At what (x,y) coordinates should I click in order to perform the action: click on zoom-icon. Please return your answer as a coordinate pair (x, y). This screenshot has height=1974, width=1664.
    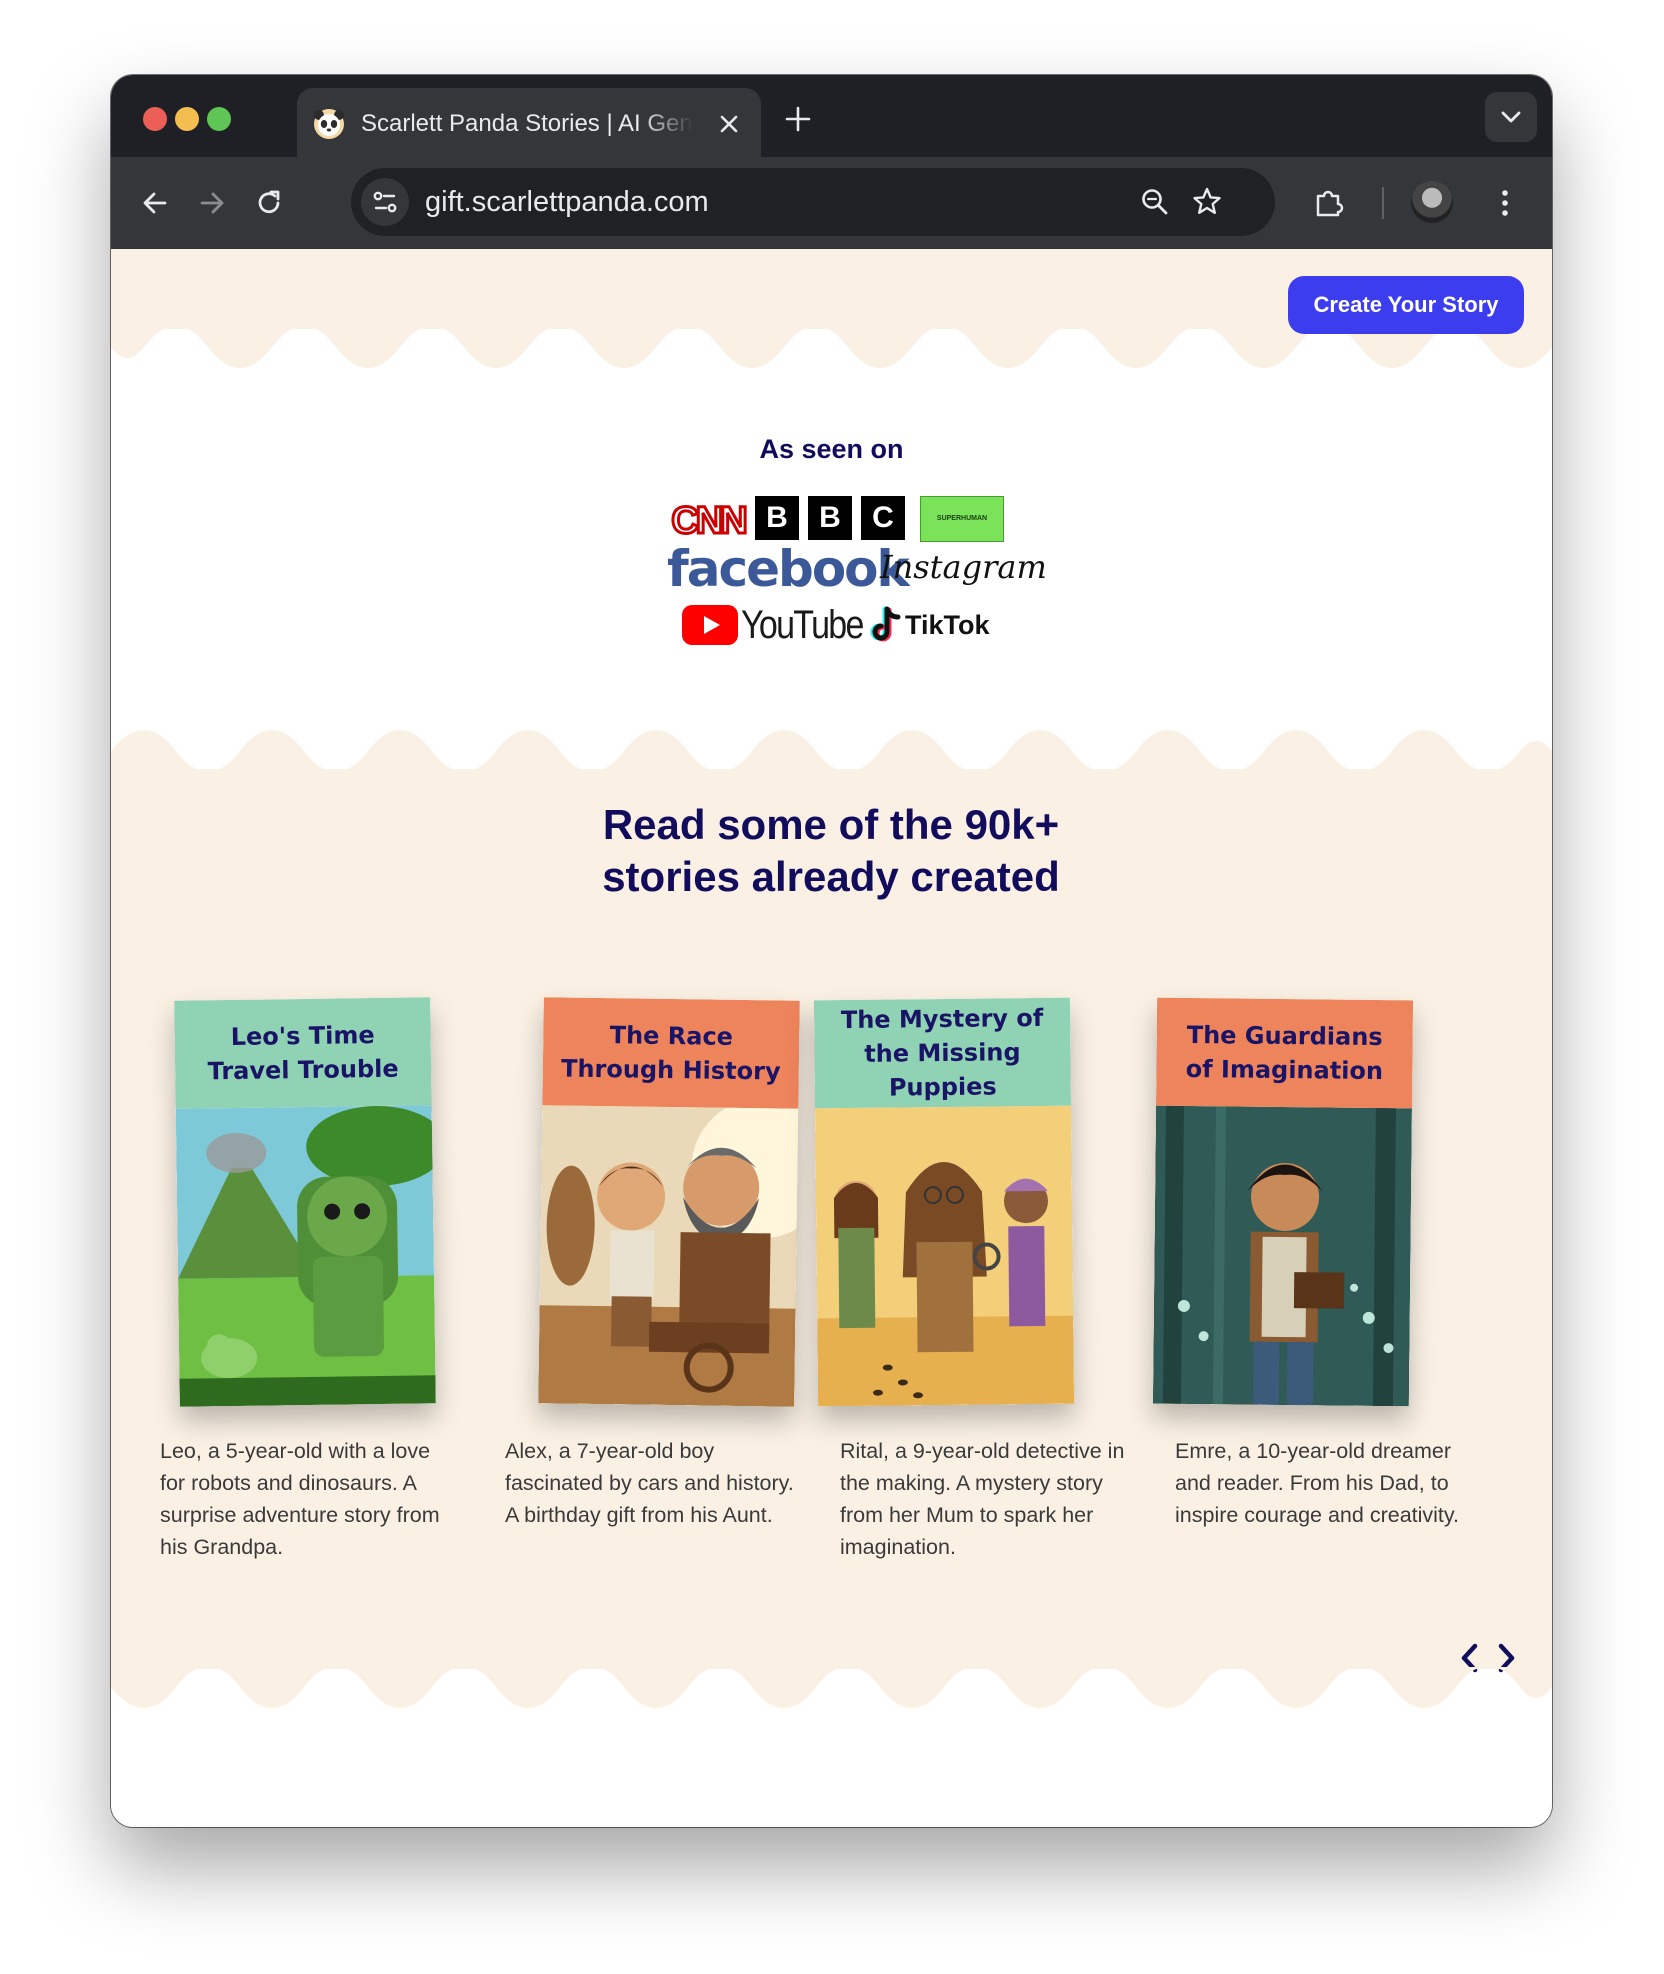
    Looking at the image, I should click on (1155, 202).